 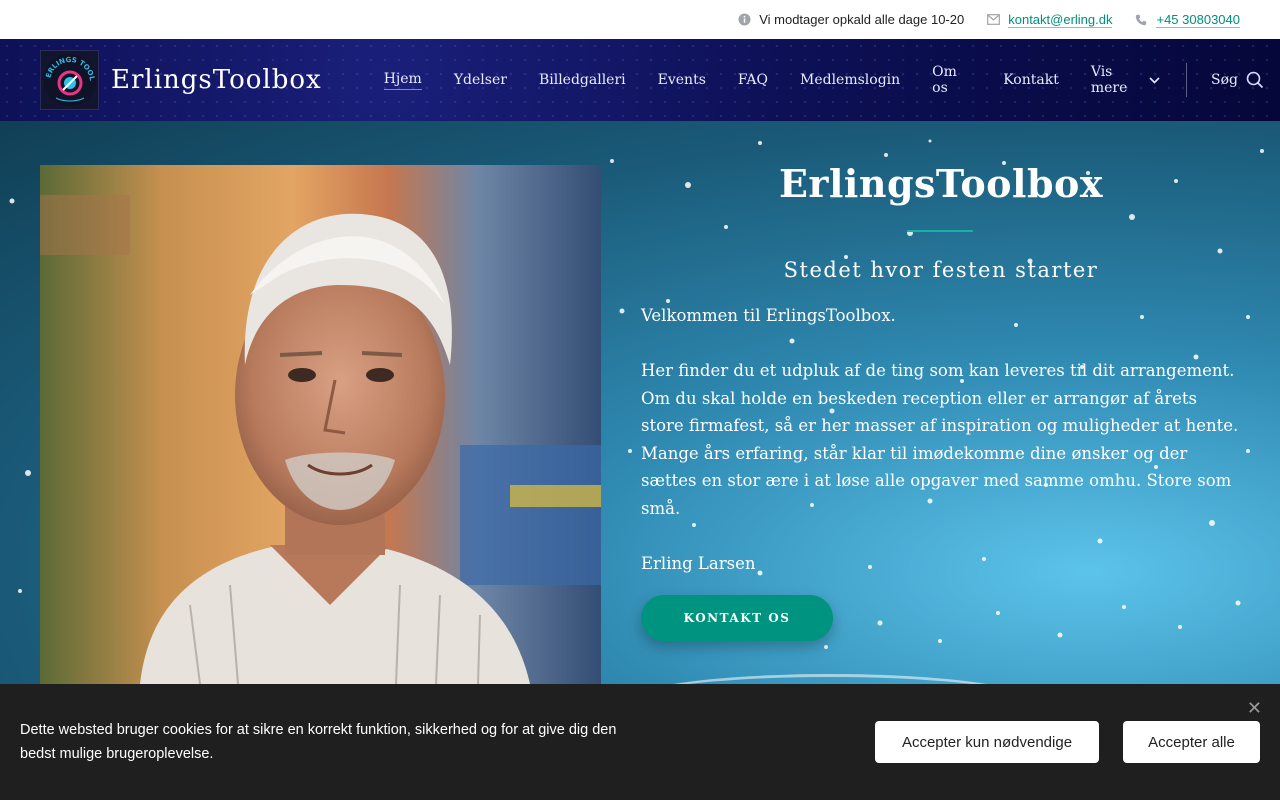 What do you see at coordinates (1198, 20) in the screenshot?
I see `phone-link: +45 30803040` at bounding box center [1198, 20].